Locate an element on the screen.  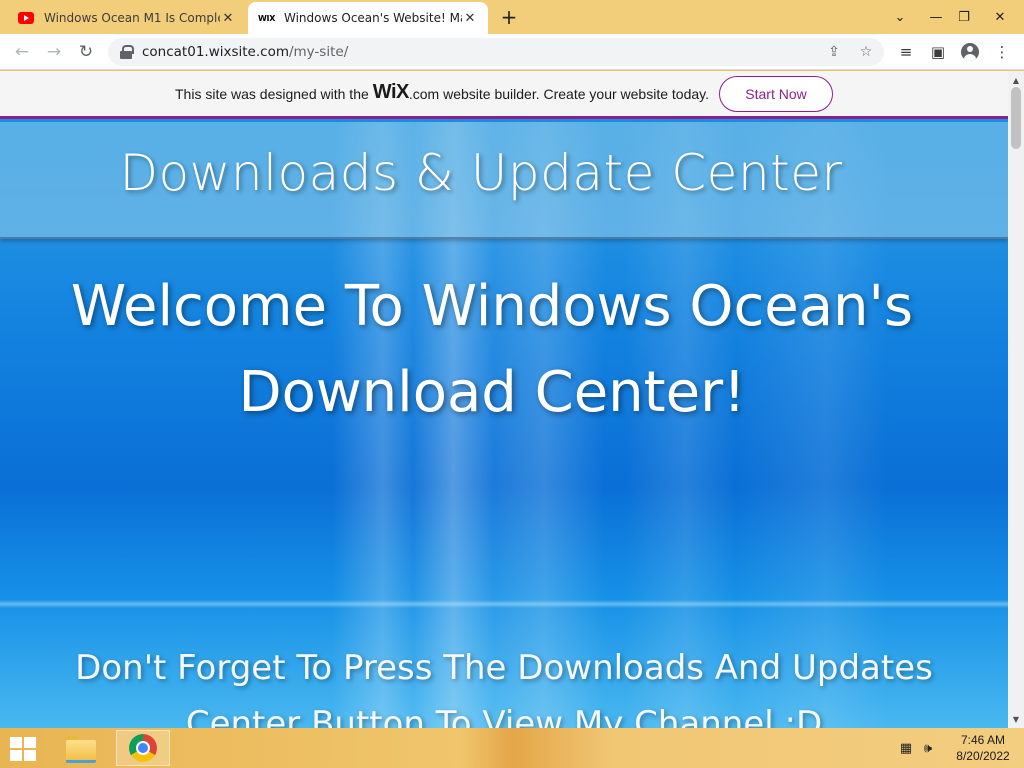
reading-list-icon: ≡ is located at coordinates (906, 52).